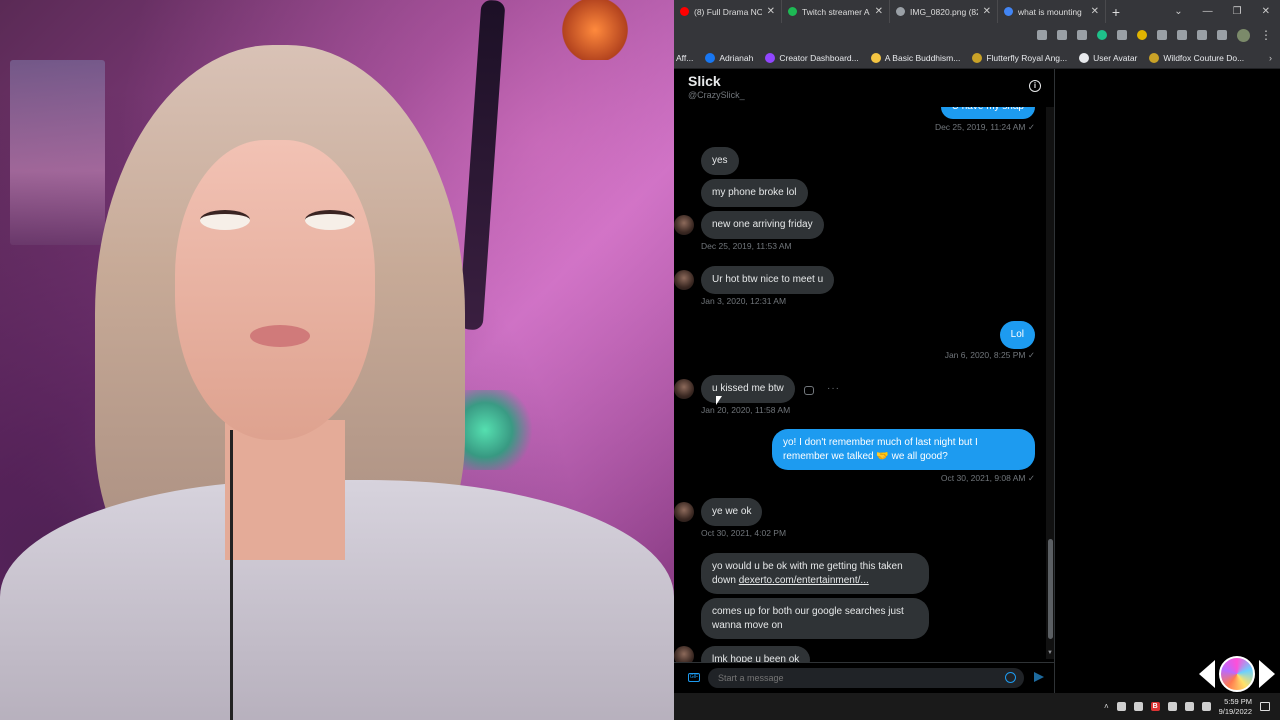  What do you see at coordinates (1116, 12) in the screenshot?
I see `new-tab-button: +` at bounding box center [1116, 12].